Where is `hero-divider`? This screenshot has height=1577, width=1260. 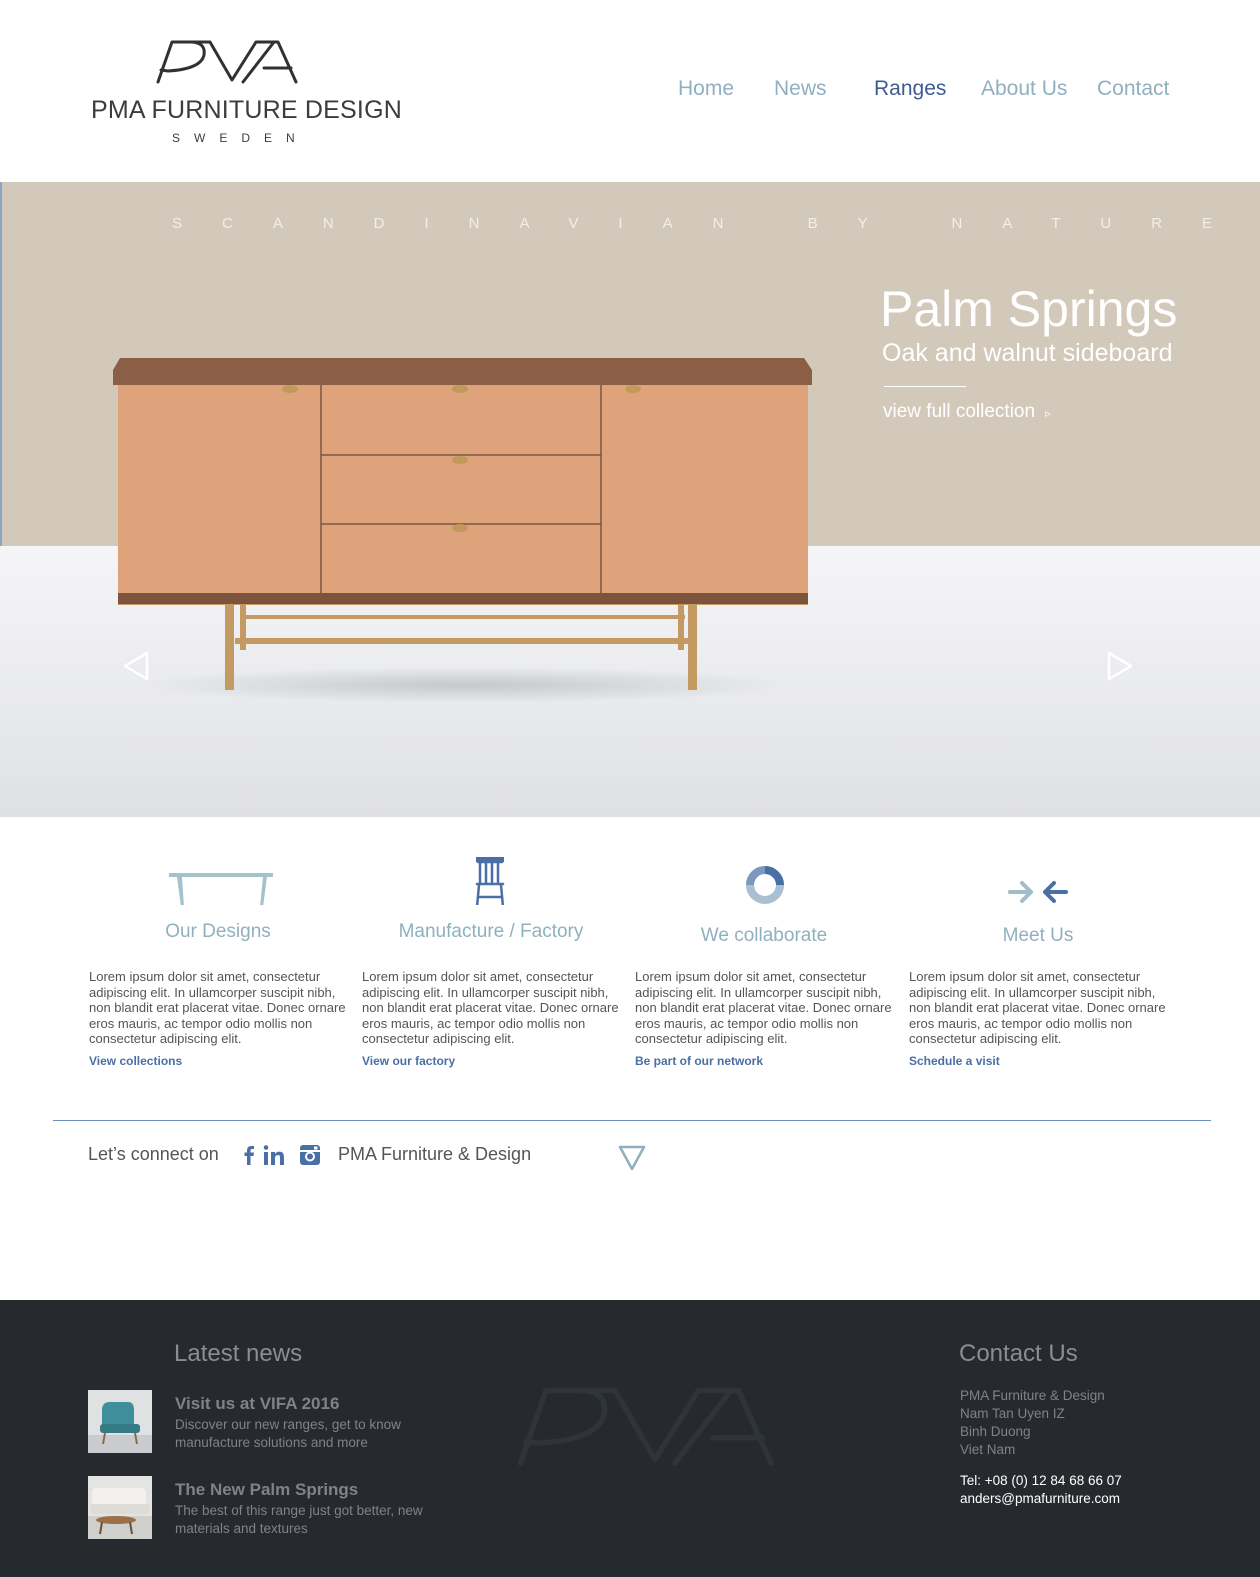
hero-divider is located at coordinates (925, 386).